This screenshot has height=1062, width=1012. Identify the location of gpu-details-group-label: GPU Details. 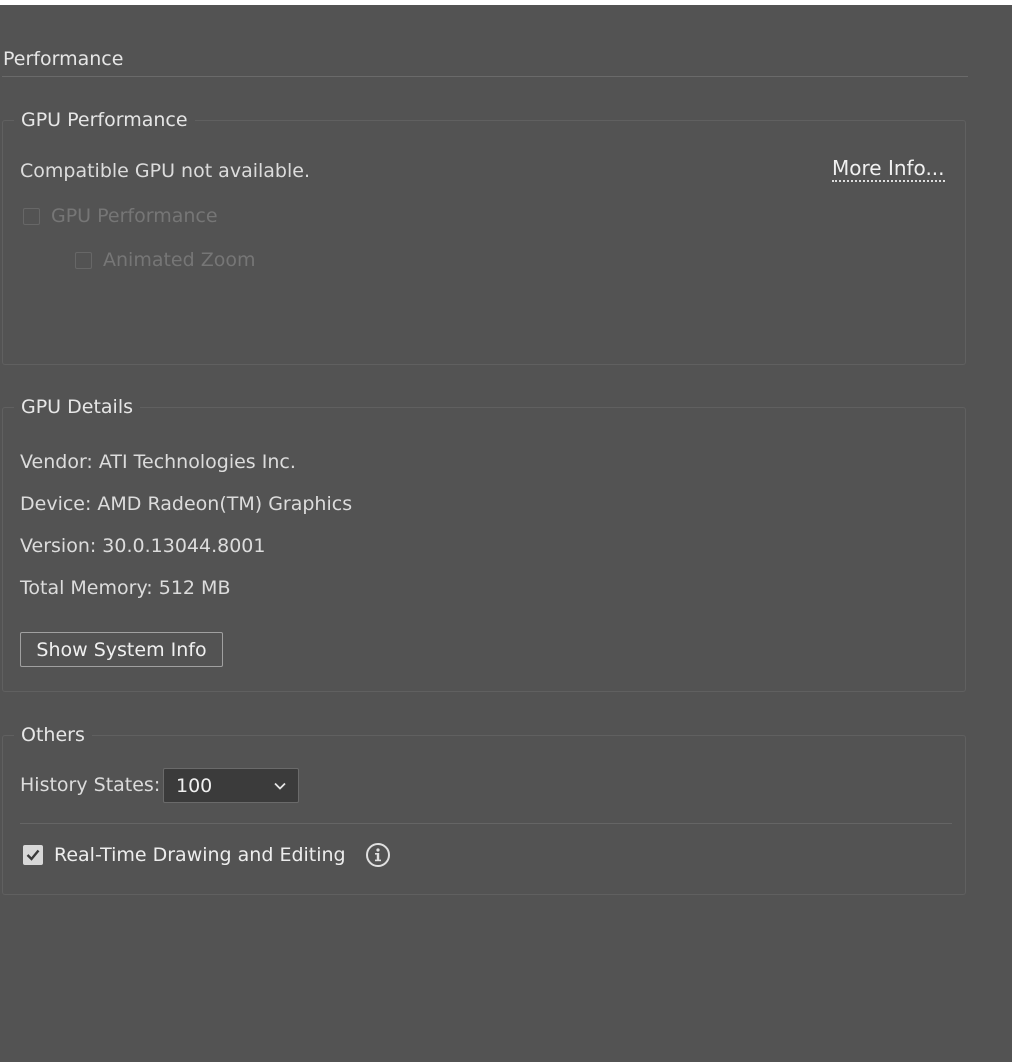
(77, 407).